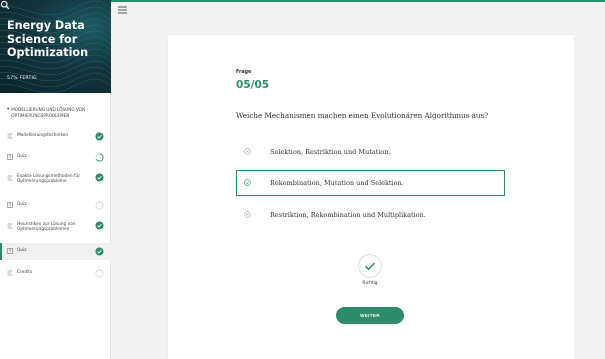  I want to click on sidebar-item-quiz-1: Quiz, so click(55, 157).